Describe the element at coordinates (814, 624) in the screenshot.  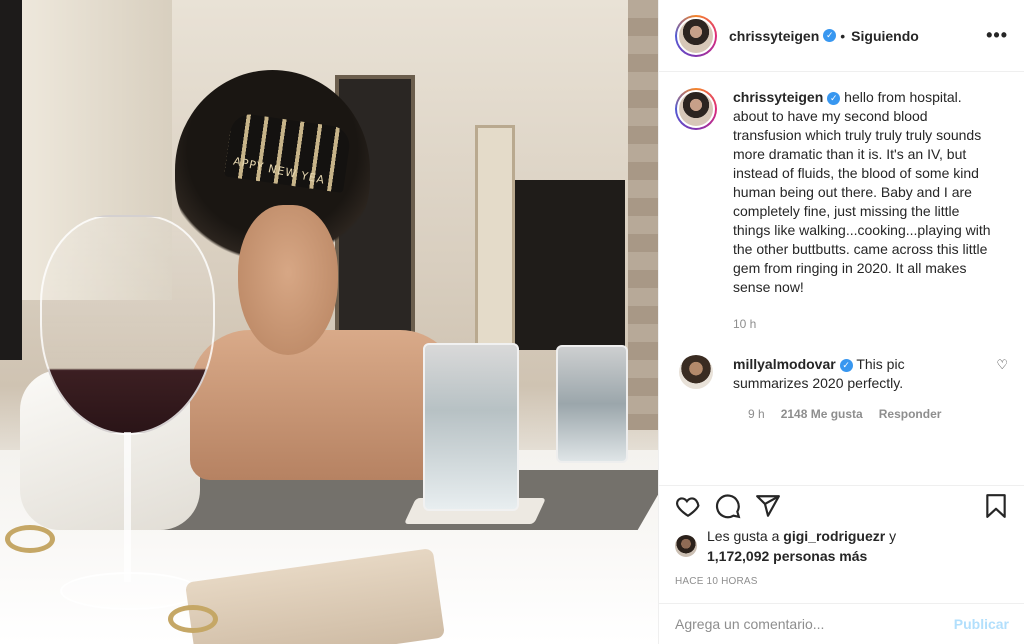
I see `comment-input` at that location.